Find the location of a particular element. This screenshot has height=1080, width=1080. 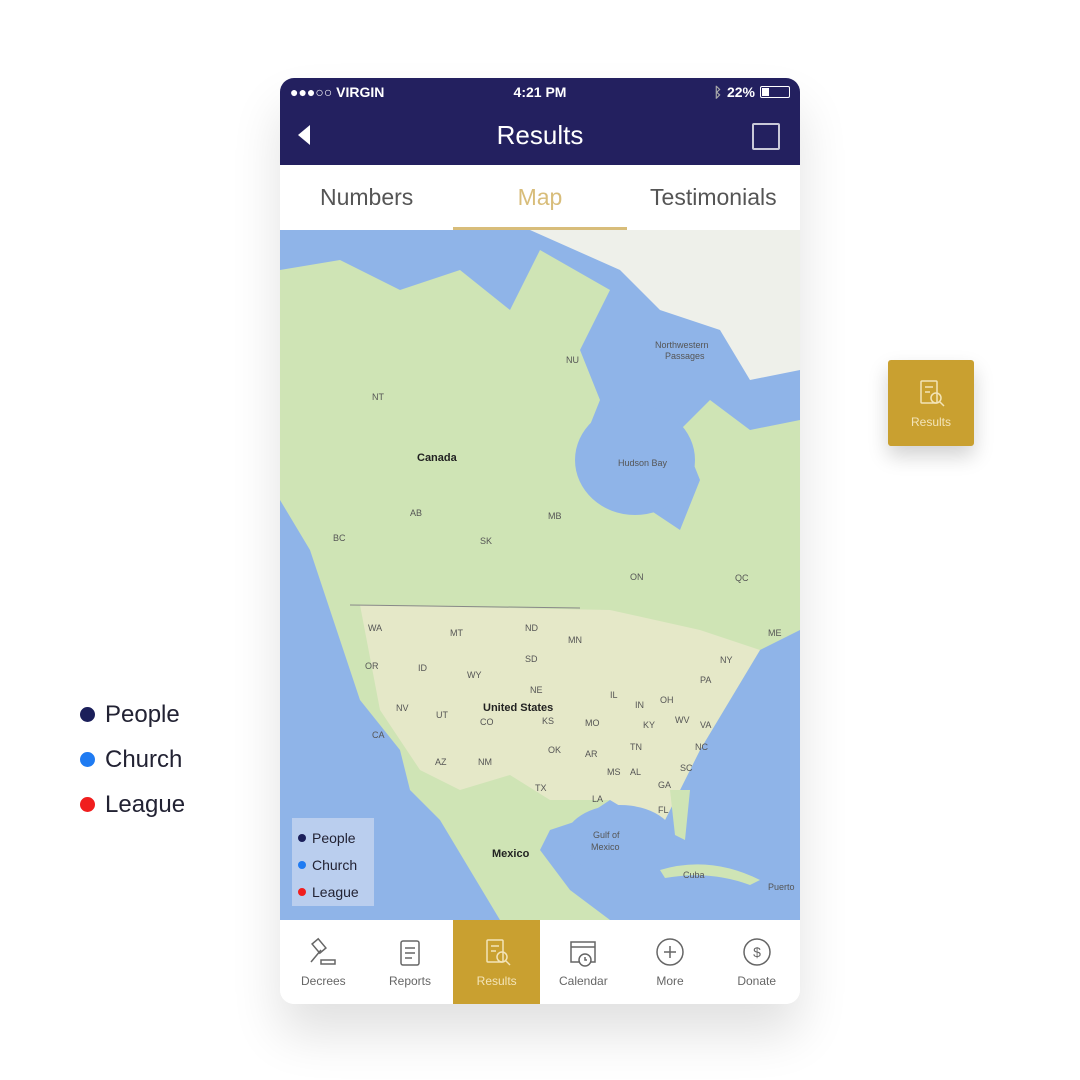

clock: 4:21 PM is located at coordinates (540, 92).